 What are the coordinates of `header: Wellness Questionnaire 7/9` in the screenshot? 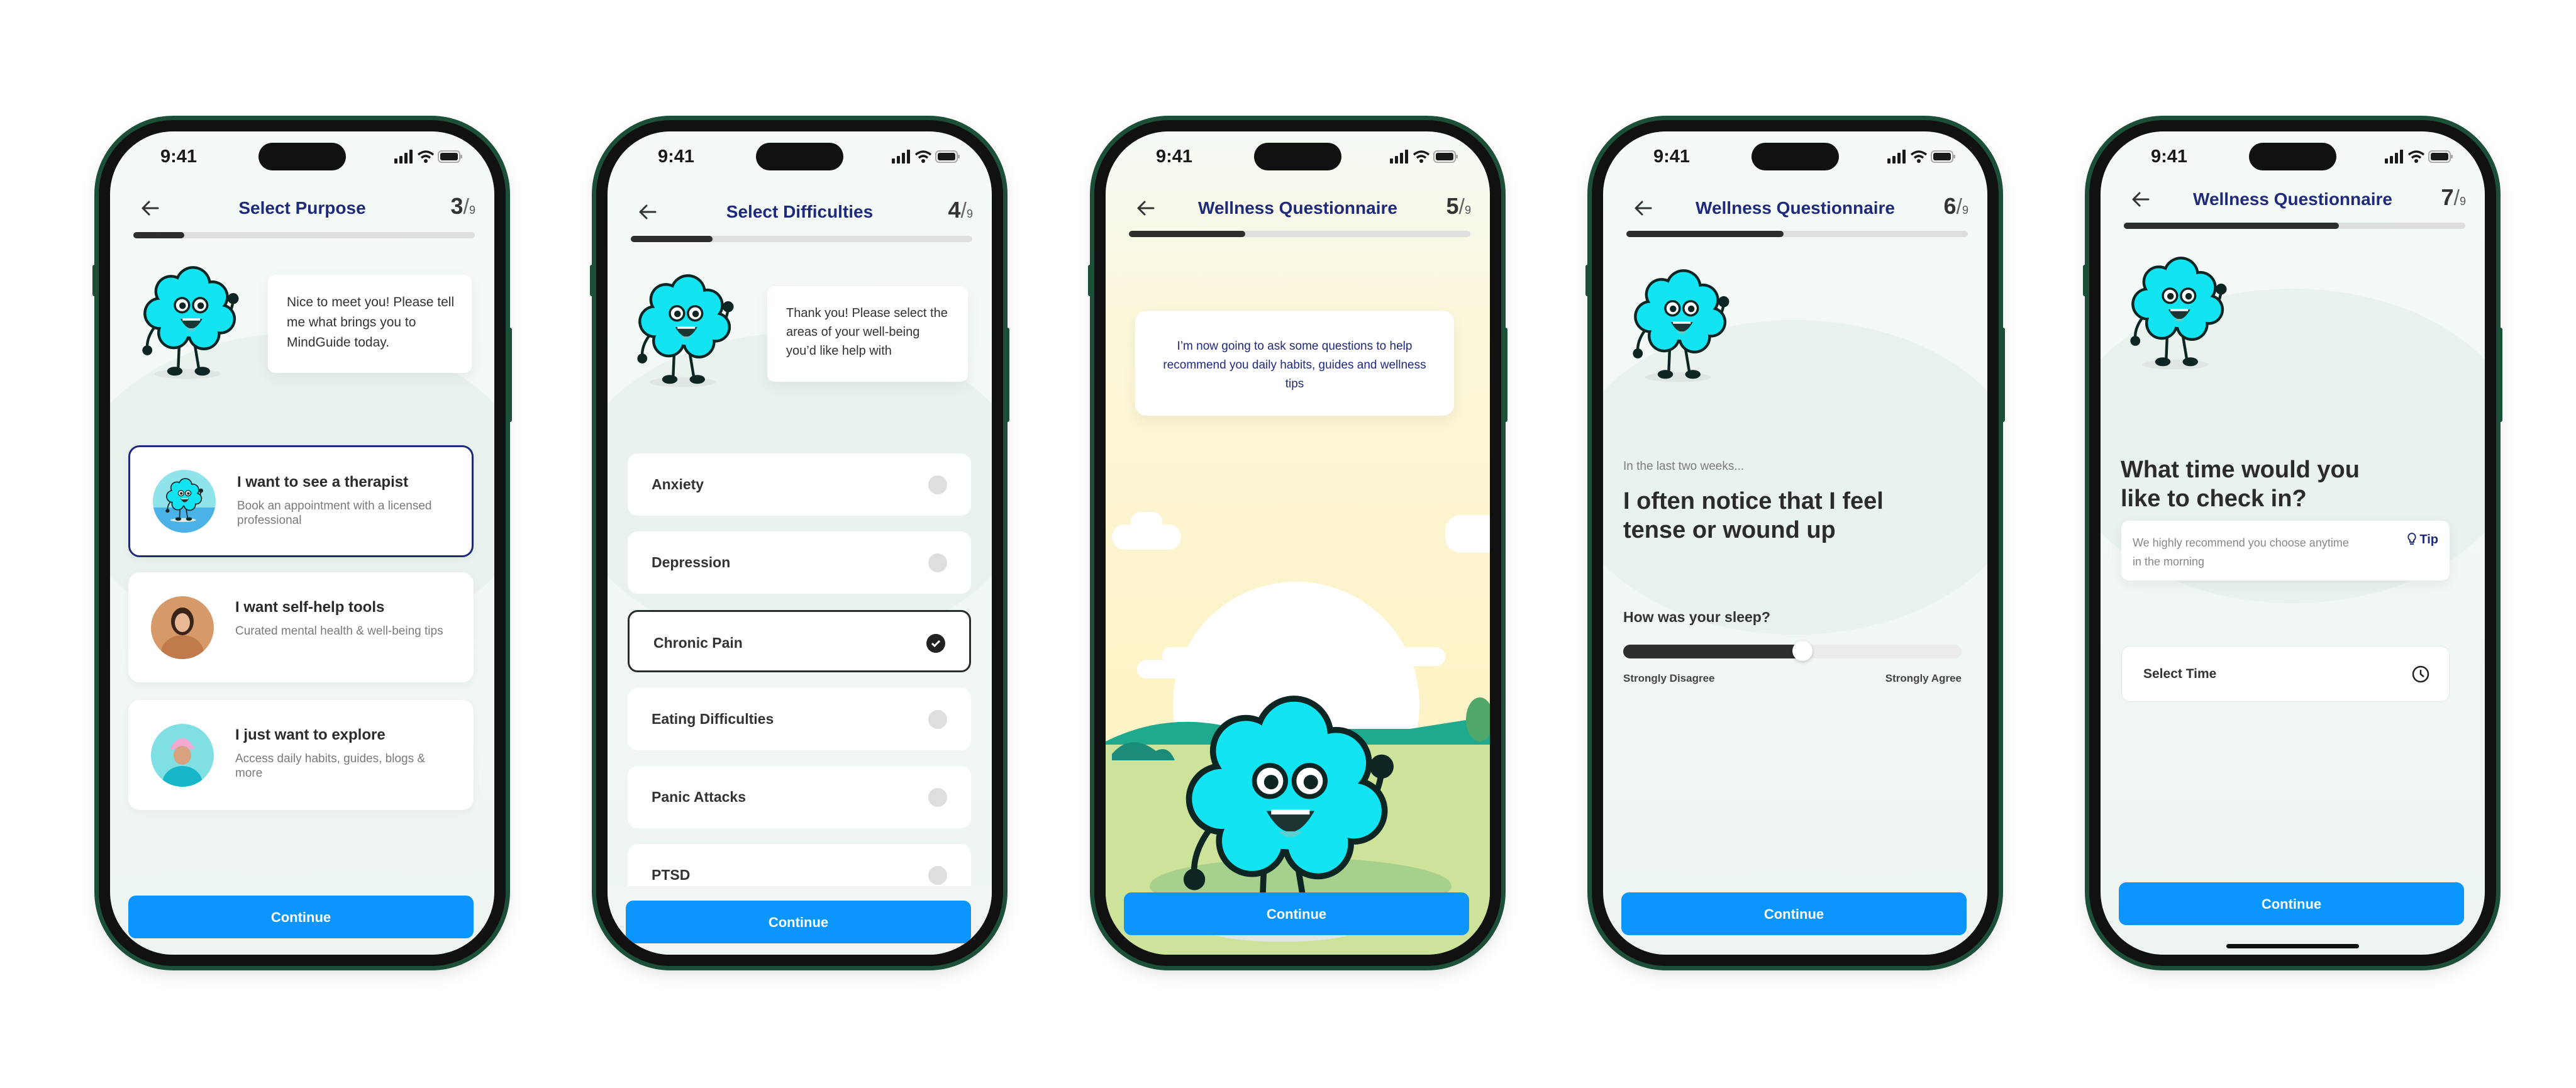 It's located at (2293, 198).